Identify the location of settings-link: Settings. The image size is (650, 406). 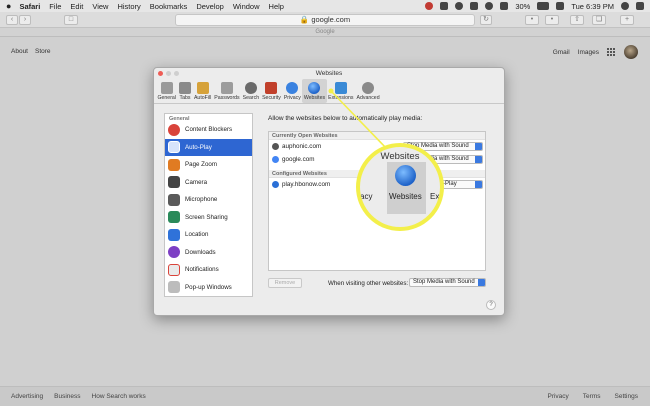
(627, 396).